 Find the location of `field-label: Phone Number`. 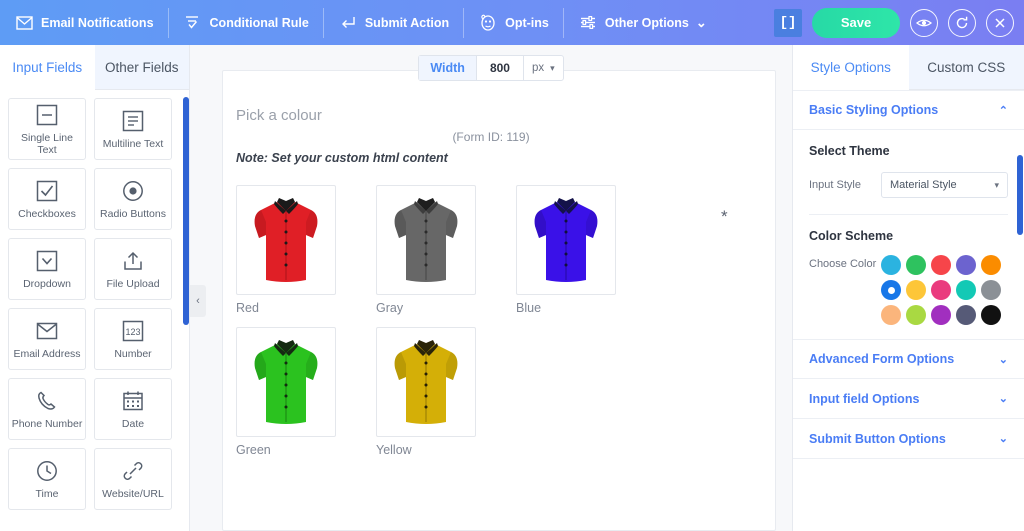

field-label: Phone Number is located at coordinates (47, 423).